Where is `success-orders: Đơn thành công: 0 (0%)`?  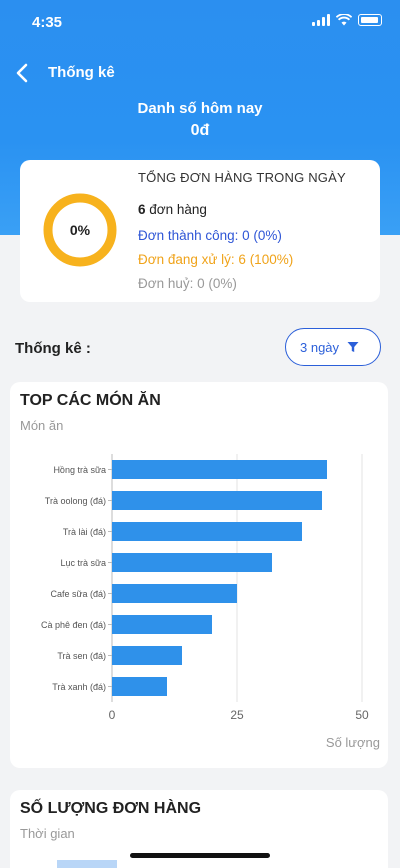
success-orders: Đơn thành công: 0 (0%) is located at coordinates (210, 235).